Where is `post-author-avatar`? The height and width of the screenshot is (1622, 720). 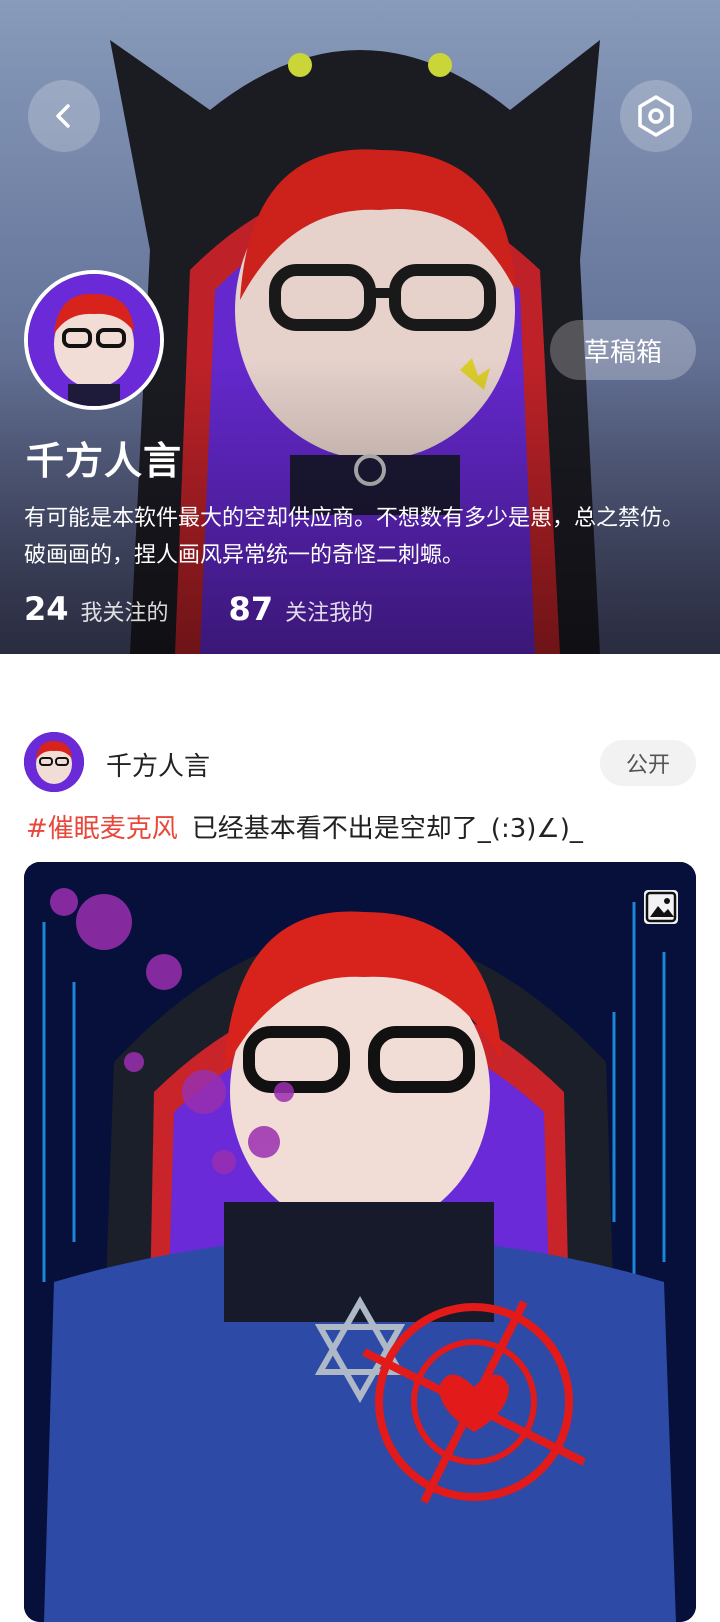 post-author-avatar is located at coordinates (54, 762).